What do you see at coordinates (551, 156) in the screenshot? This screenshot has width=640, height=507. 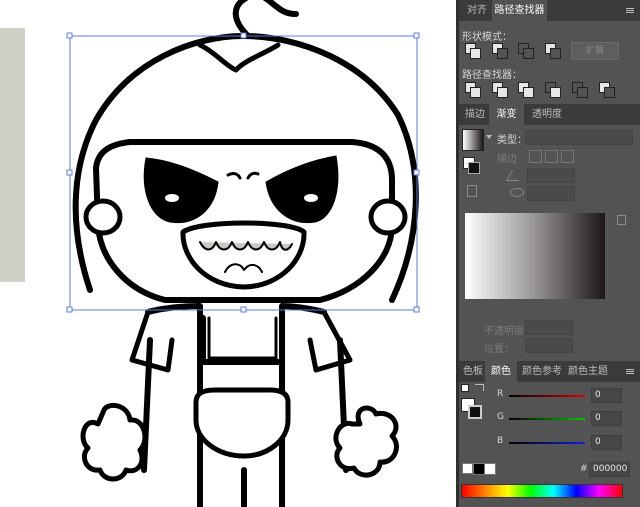 I see `stroke-mode-2-icon` at bounding box center [551, 156].